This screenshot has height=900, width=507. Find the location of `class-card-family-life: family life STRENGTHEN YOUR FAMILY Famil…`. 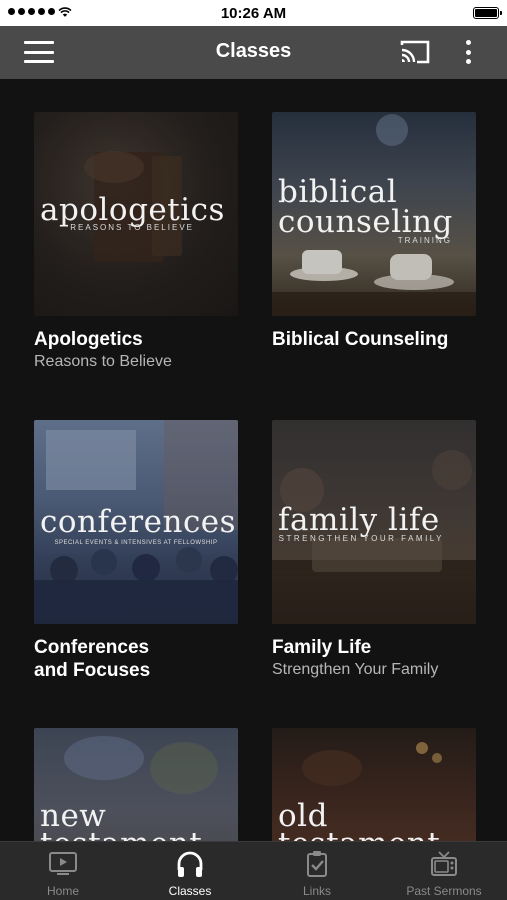

class-card-family-life: family life STRENGTHEN YOUR FAMILY Famil… is located at coordinates (374, 550).